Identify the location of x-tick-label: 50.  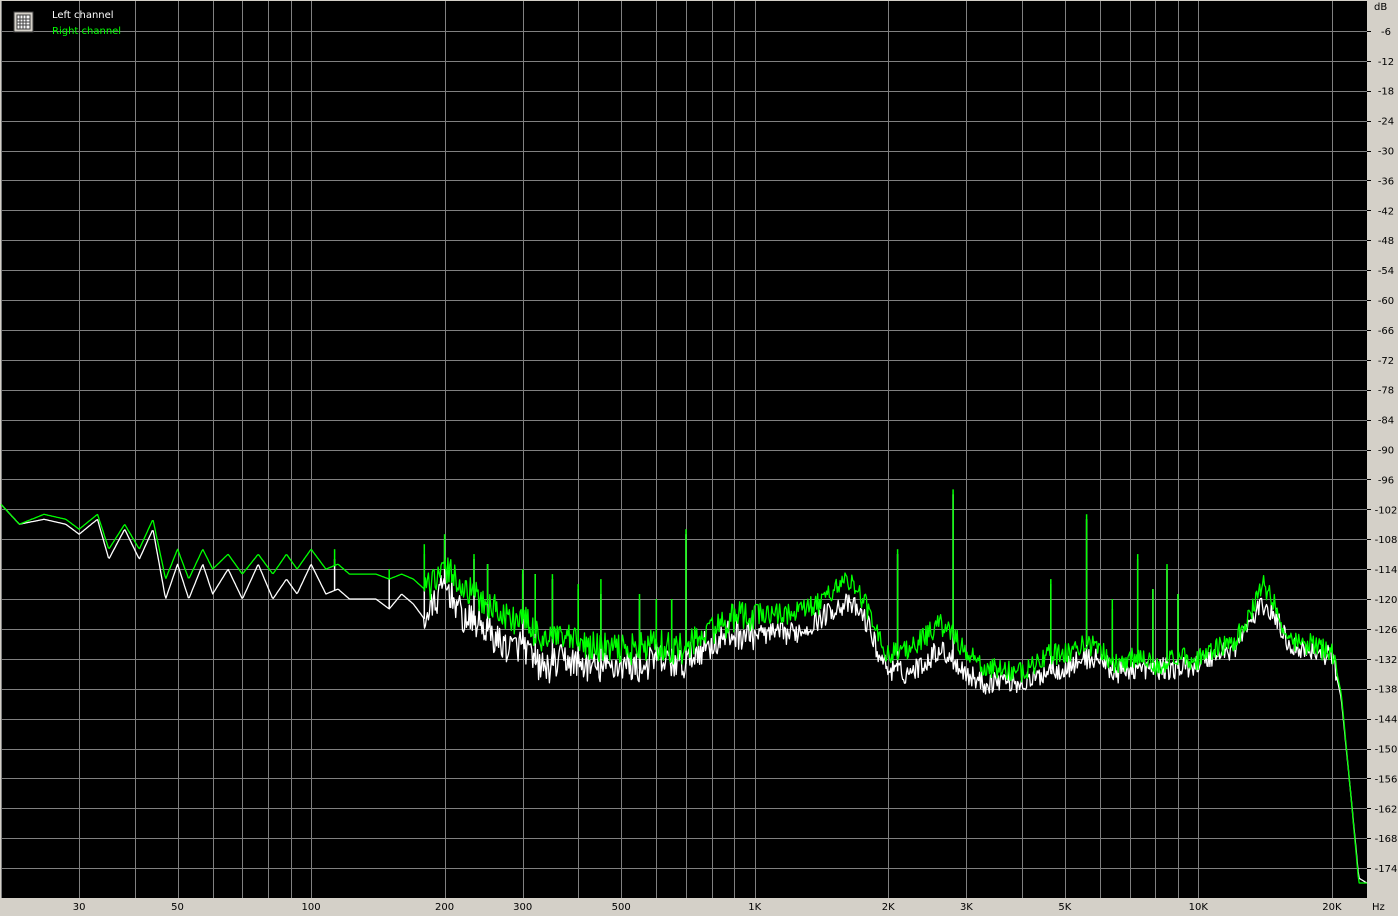
(177, 907).